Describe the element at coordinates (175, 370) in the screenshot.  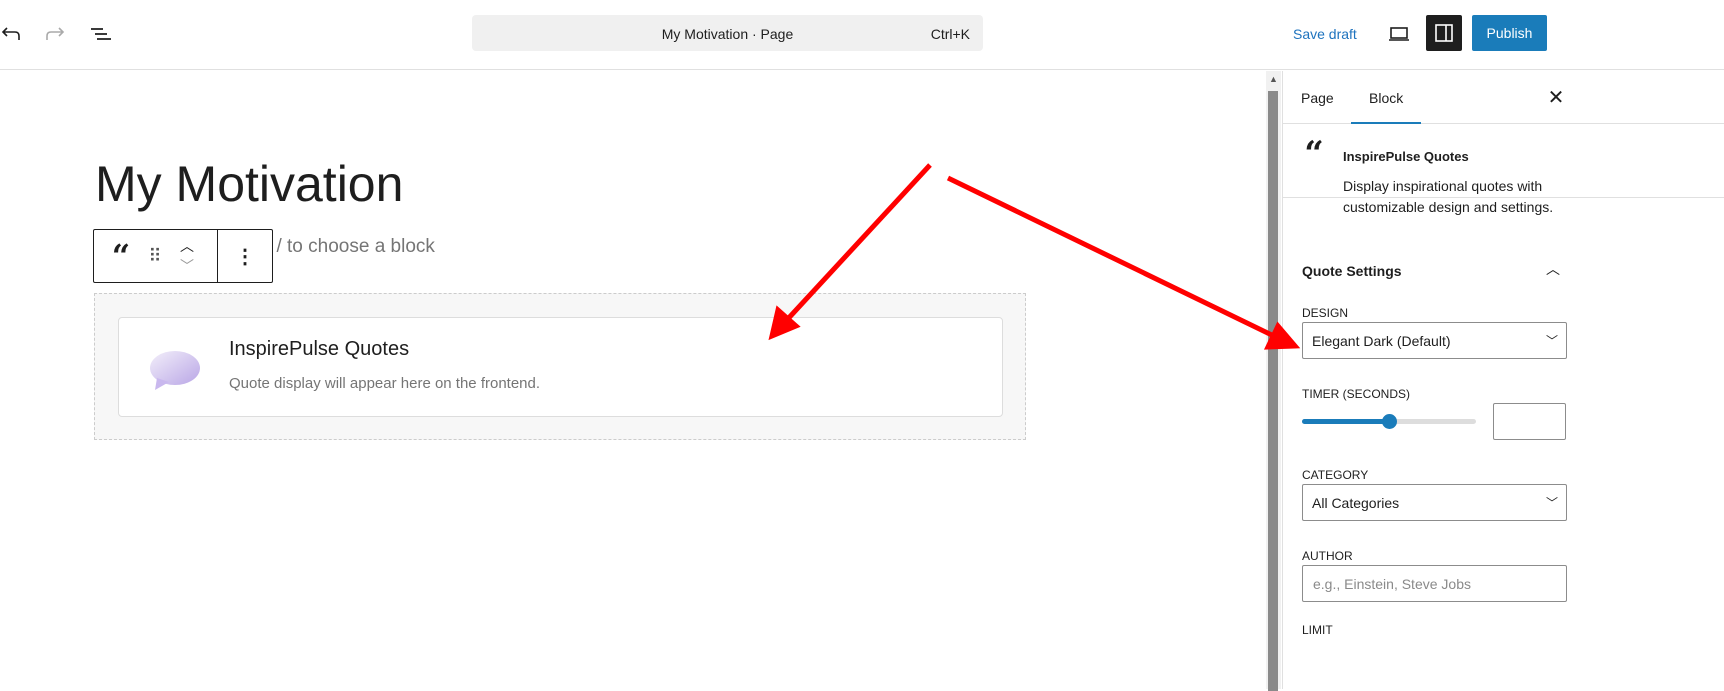
I see `speech-bubble-icon` at that location.